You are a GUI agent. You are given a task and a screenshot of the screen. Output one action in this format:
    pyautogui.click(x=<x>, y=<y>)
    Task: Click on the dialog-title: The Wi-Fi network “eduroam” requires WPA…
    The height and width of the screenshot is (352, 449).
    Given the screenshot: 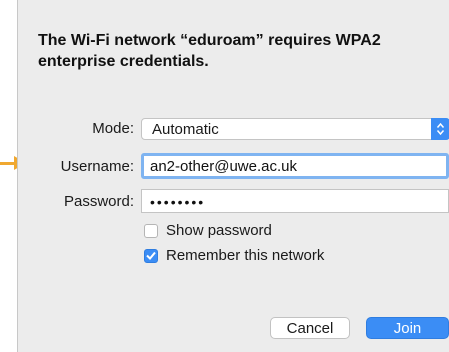 What is the action you would take?
    pyautogui.click(x=209, y=51)
    